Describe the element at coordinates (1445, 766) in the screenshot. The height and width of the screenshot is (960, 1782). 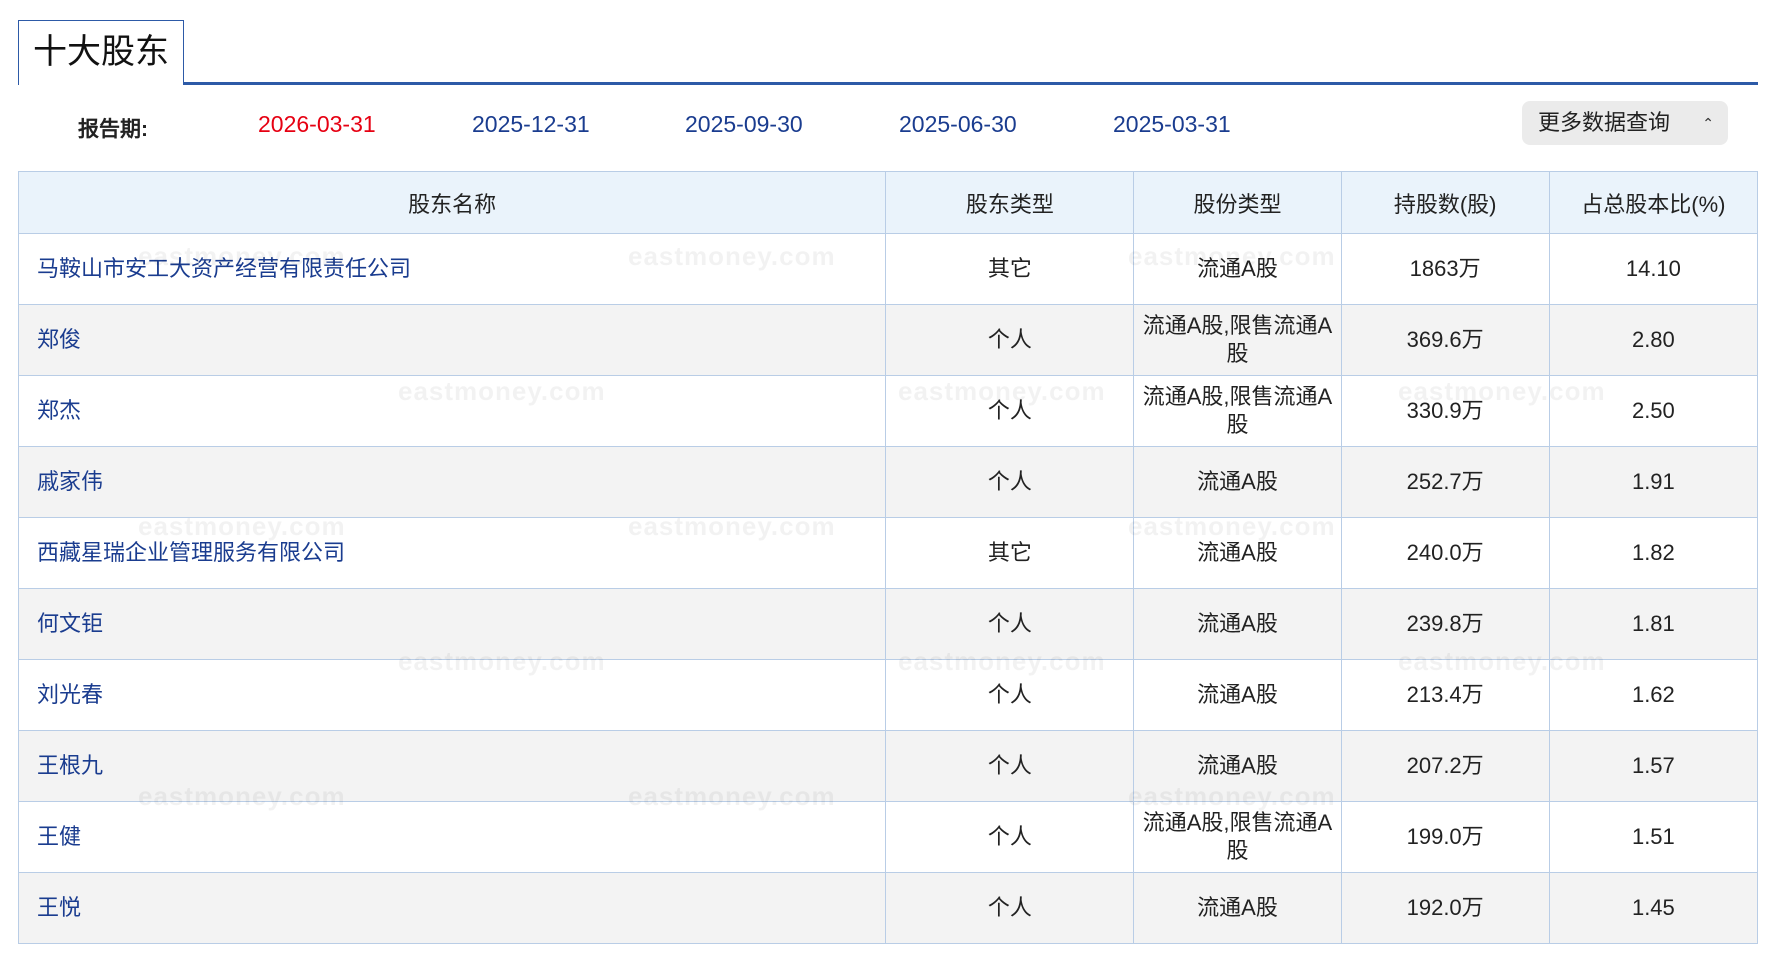
I see `shares-held: 207.2万` at that location.